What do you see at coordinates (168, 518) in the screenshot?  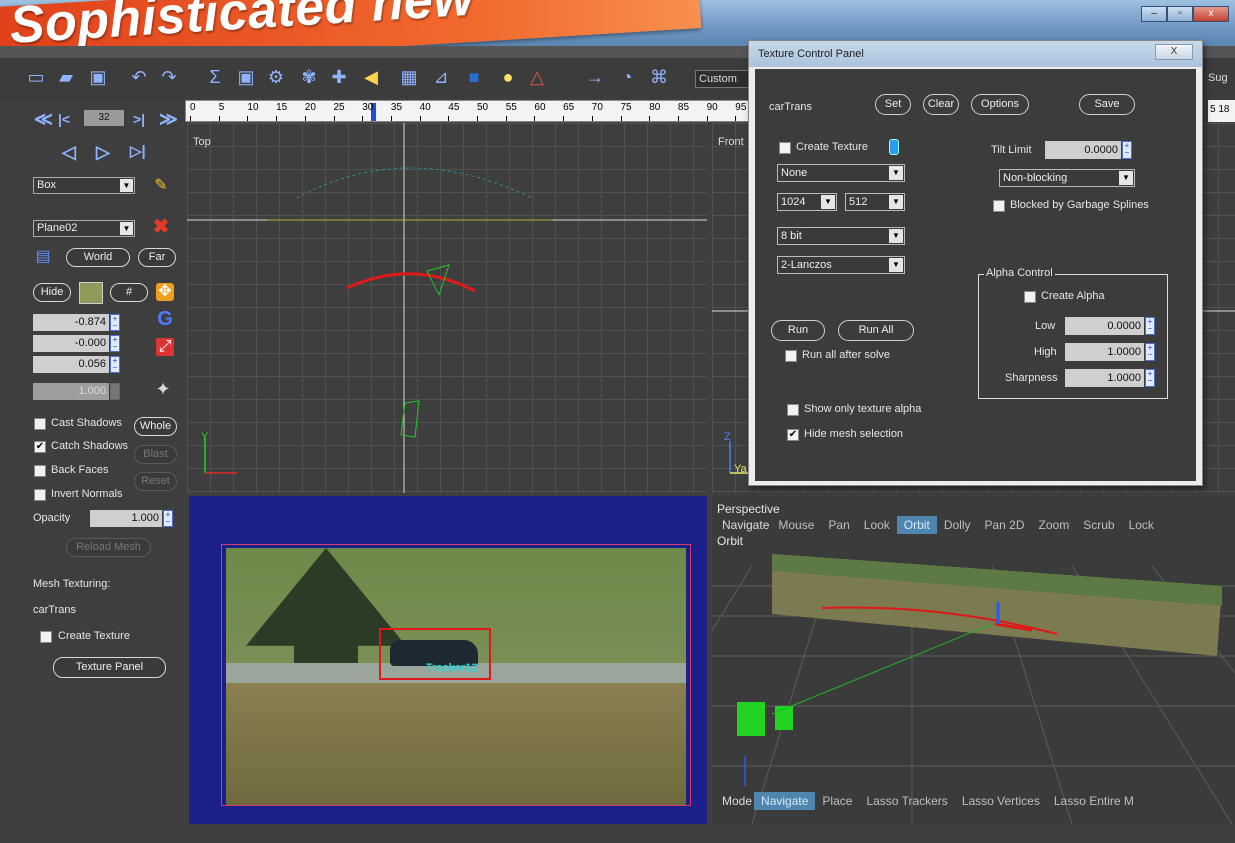 I see `opacity-spinner: + −` at bounding box center [168, 518].